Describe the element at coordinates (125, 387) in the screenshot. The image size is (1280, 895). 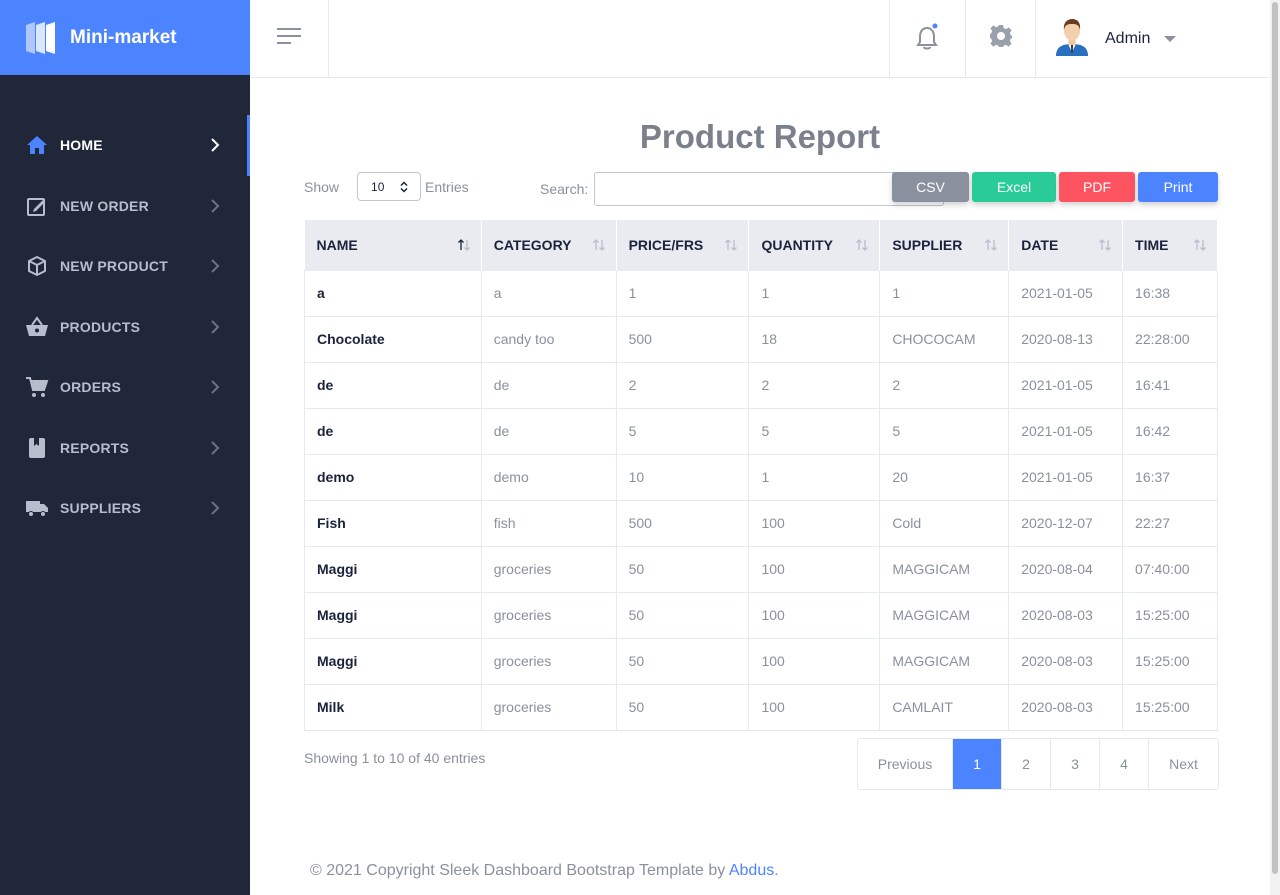
I see `sidebar-item-orders: ORDERS` at that location.